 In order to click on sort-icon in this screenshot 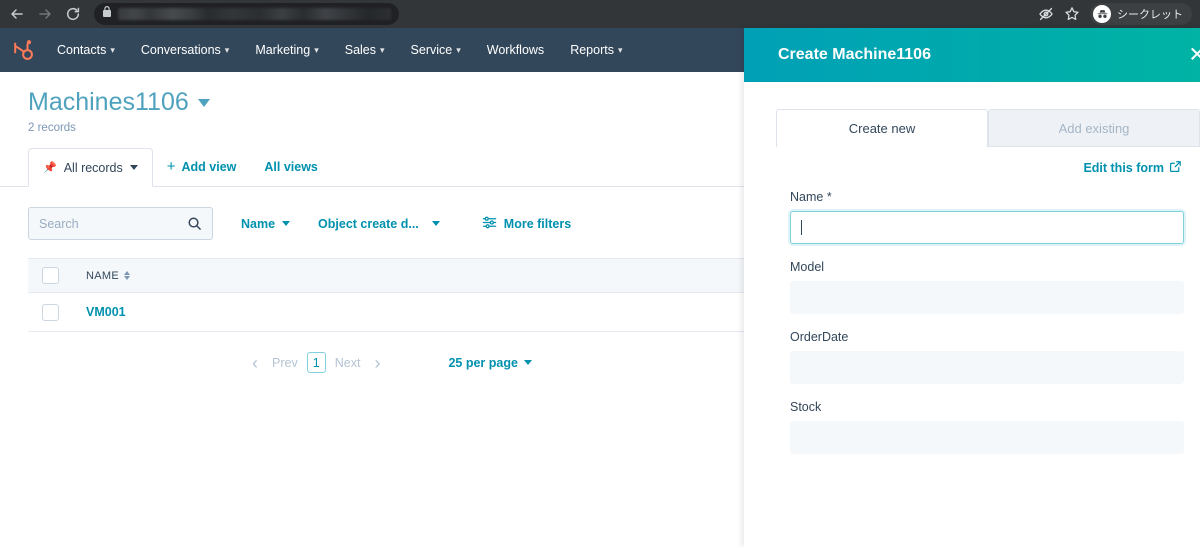, I will do `click(126, 275)`.